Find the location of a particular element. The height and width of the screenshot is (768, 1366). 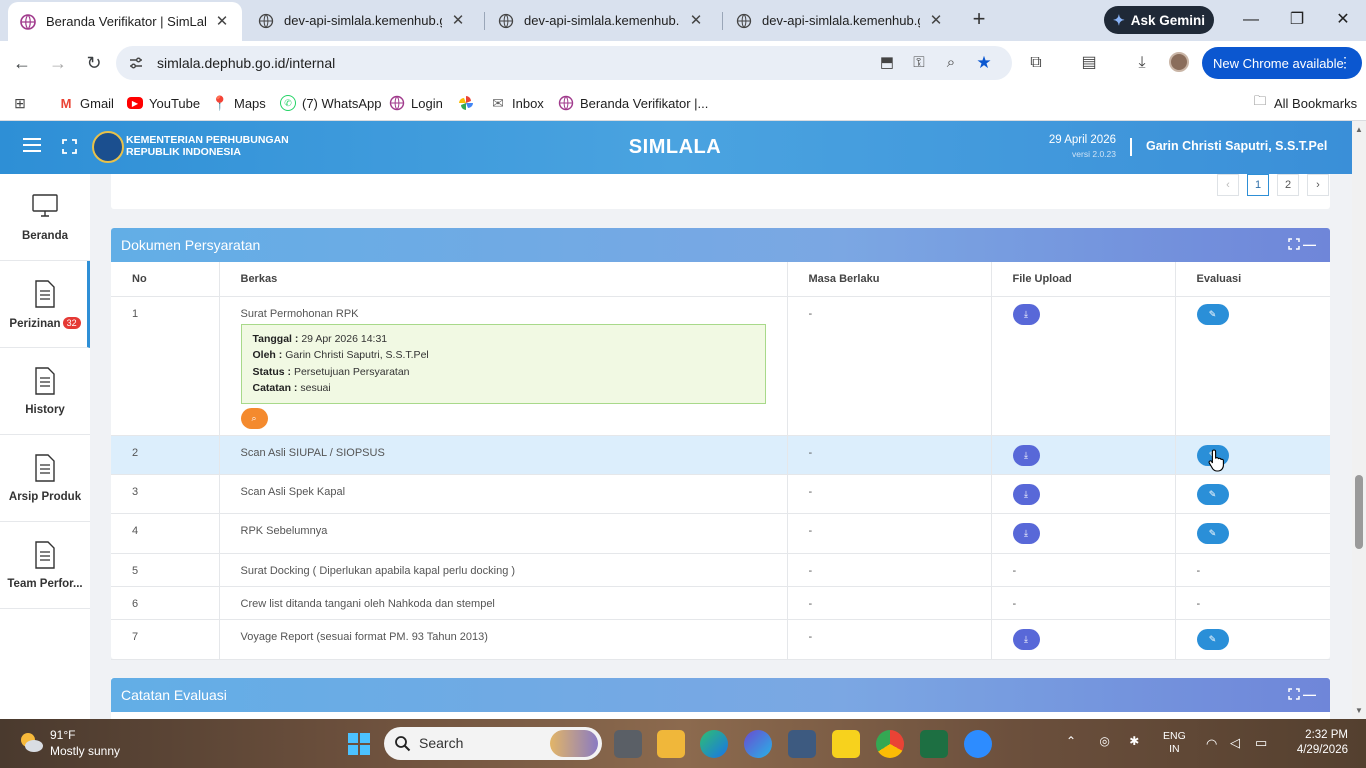

tray-app-icon: ◎ is located at coordinates (1104, 741).